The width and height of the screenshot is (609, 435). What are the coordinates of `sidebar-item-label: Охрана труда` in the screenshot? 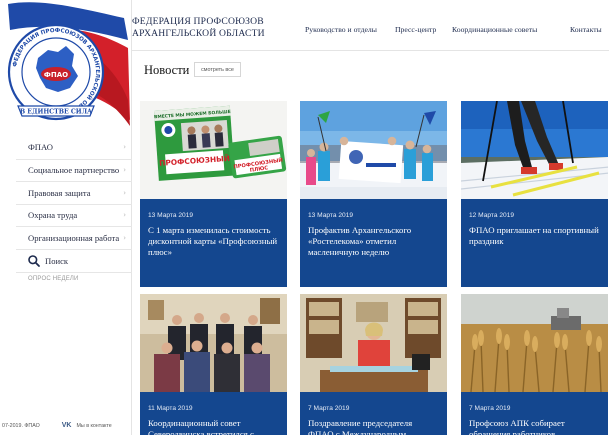 It's located at (53, 215).